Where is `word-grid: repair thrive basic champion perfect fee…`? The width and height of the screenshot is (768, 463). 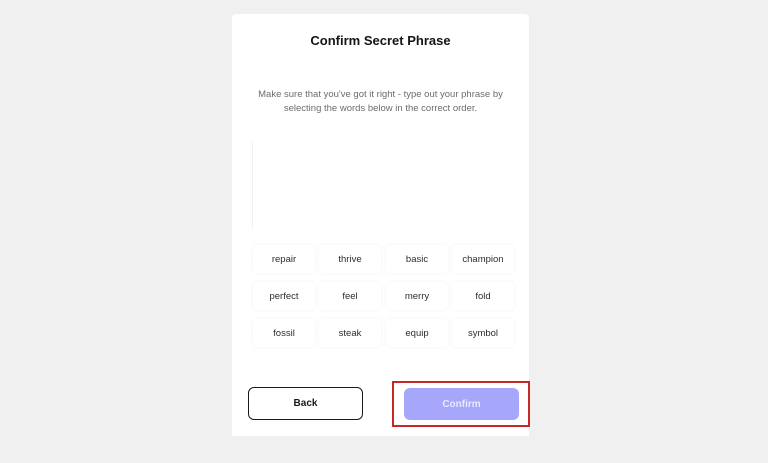 word-grid: repair thrive basic champion perfect fee… is located at coordinates (385, 300).